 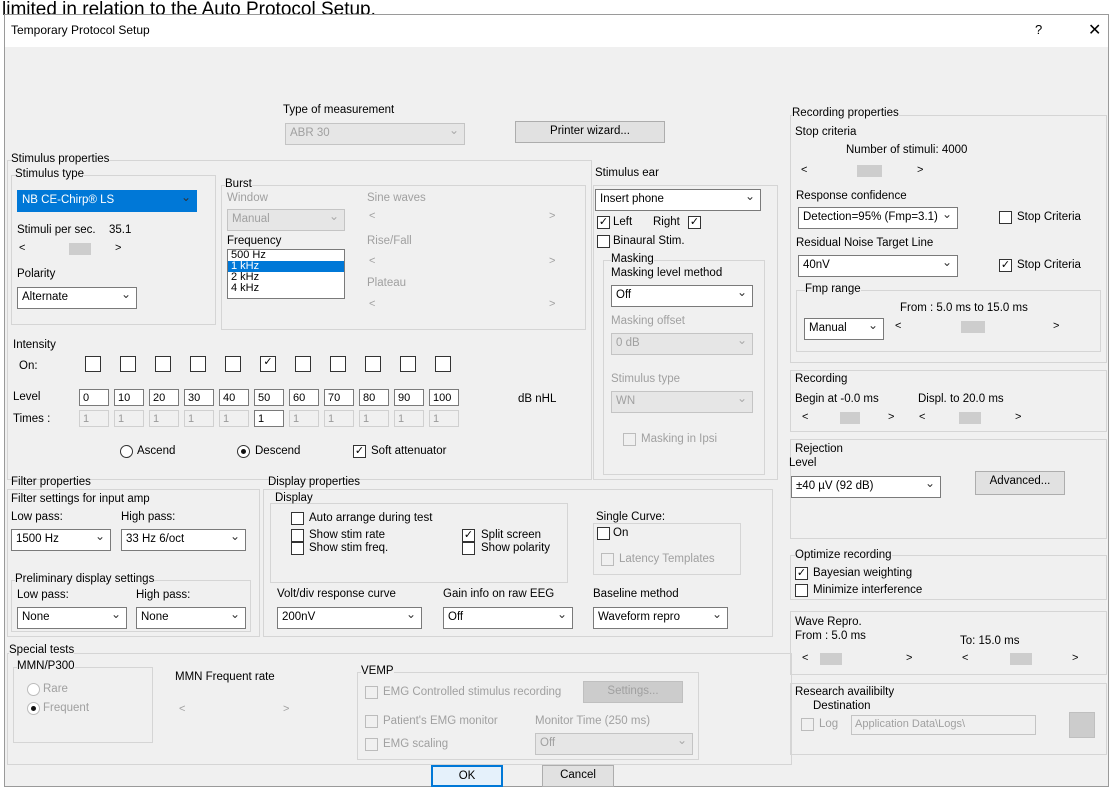 I want to click on rise-fall-scrollbar: < >, so click(x=464, y=262).